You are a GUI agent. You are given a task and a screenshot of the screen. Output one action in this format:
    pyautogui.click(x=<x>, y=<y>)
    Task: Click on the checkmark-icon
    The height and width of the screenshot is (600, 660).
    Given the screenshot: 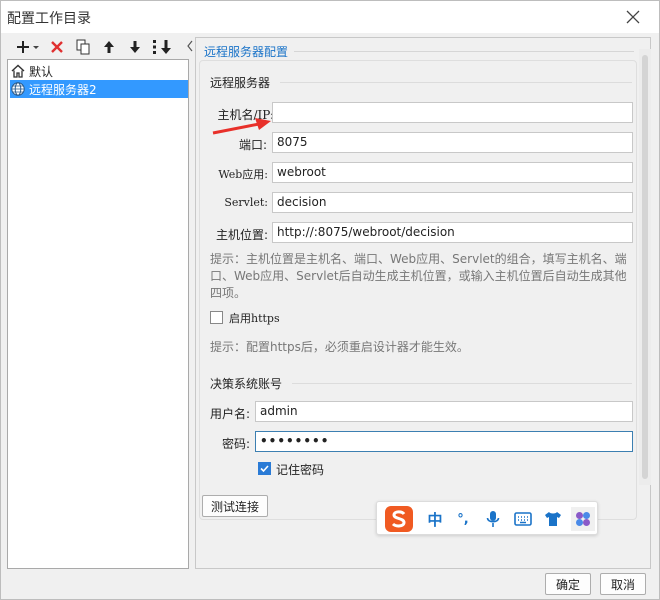 What is the action you would take?
    pyautogui.click(x=264, y=469)
    